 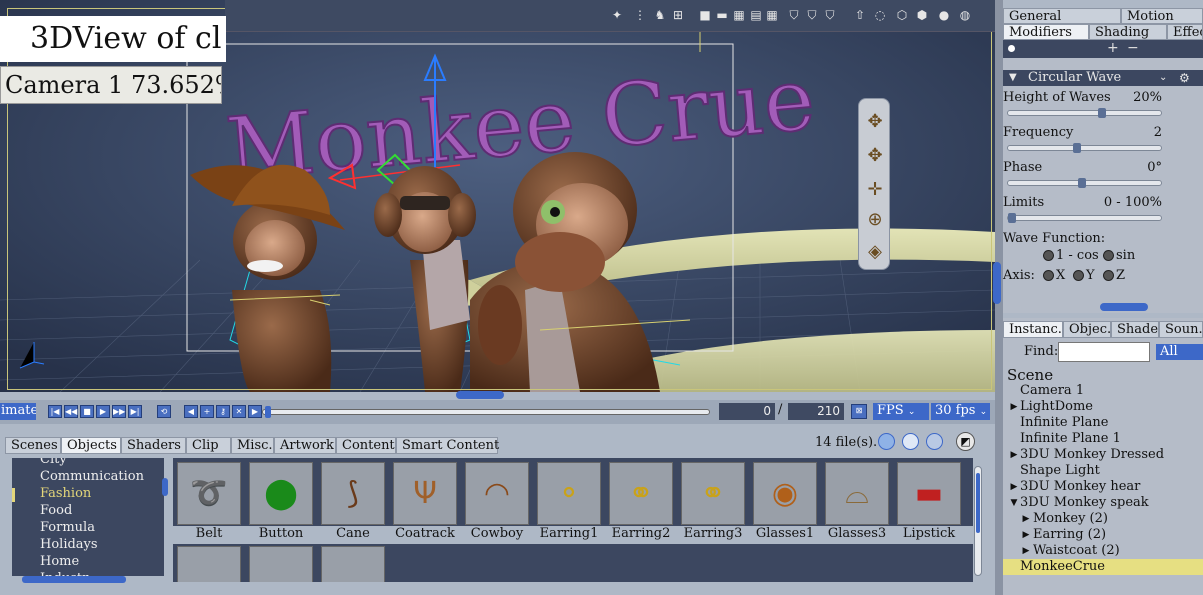 What do you see at coordinates (239, 411) in the screenshot?
I see `delete-key-icon: ✕` at bounding box center [239, 411].